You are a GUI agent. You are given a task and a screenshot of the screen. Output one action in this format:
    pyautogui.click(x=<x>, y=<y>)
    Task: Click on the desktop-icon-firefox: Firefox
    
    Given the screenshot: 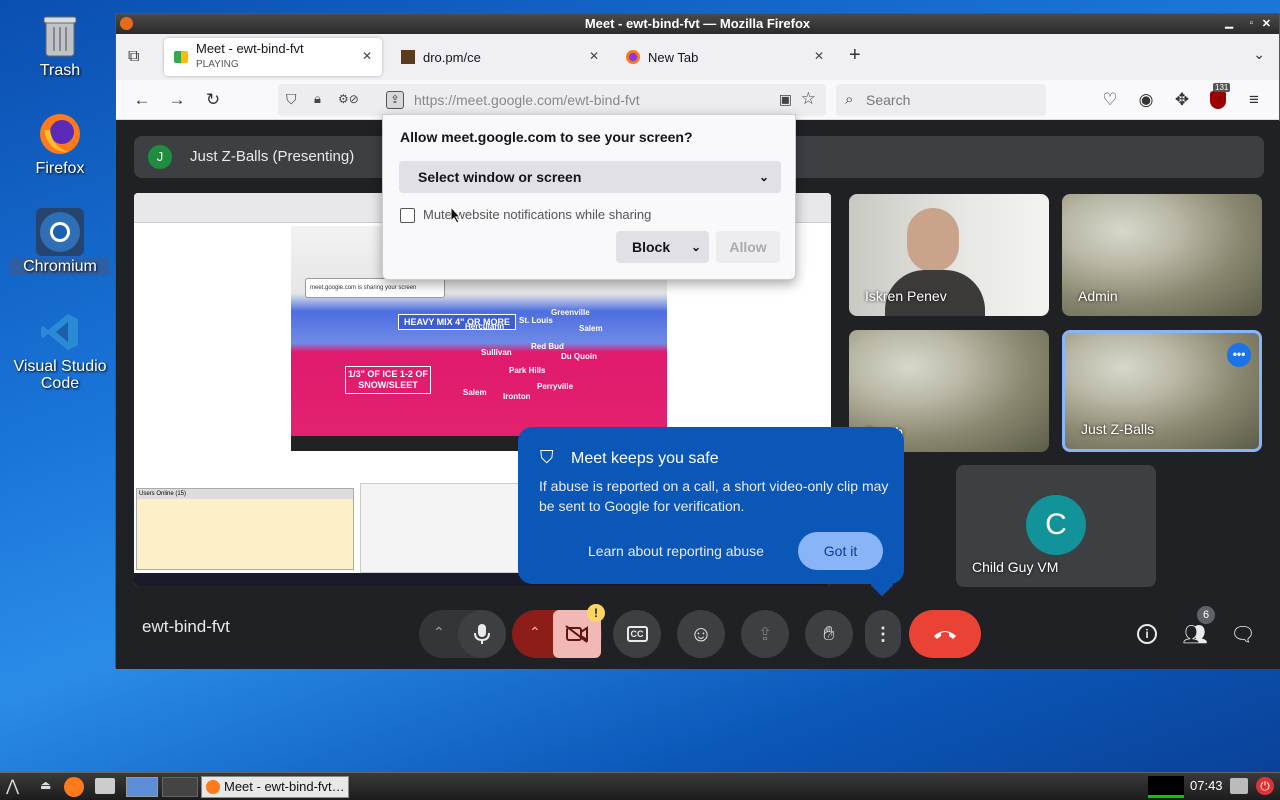 What is the action you would take?
    pyautogui.click(x=60, y=144)
    